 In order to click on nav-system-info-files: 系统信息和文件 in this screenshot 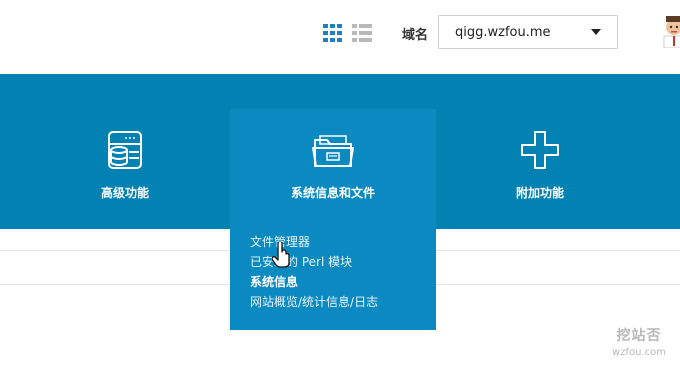, I will do `click(333, 151)`.